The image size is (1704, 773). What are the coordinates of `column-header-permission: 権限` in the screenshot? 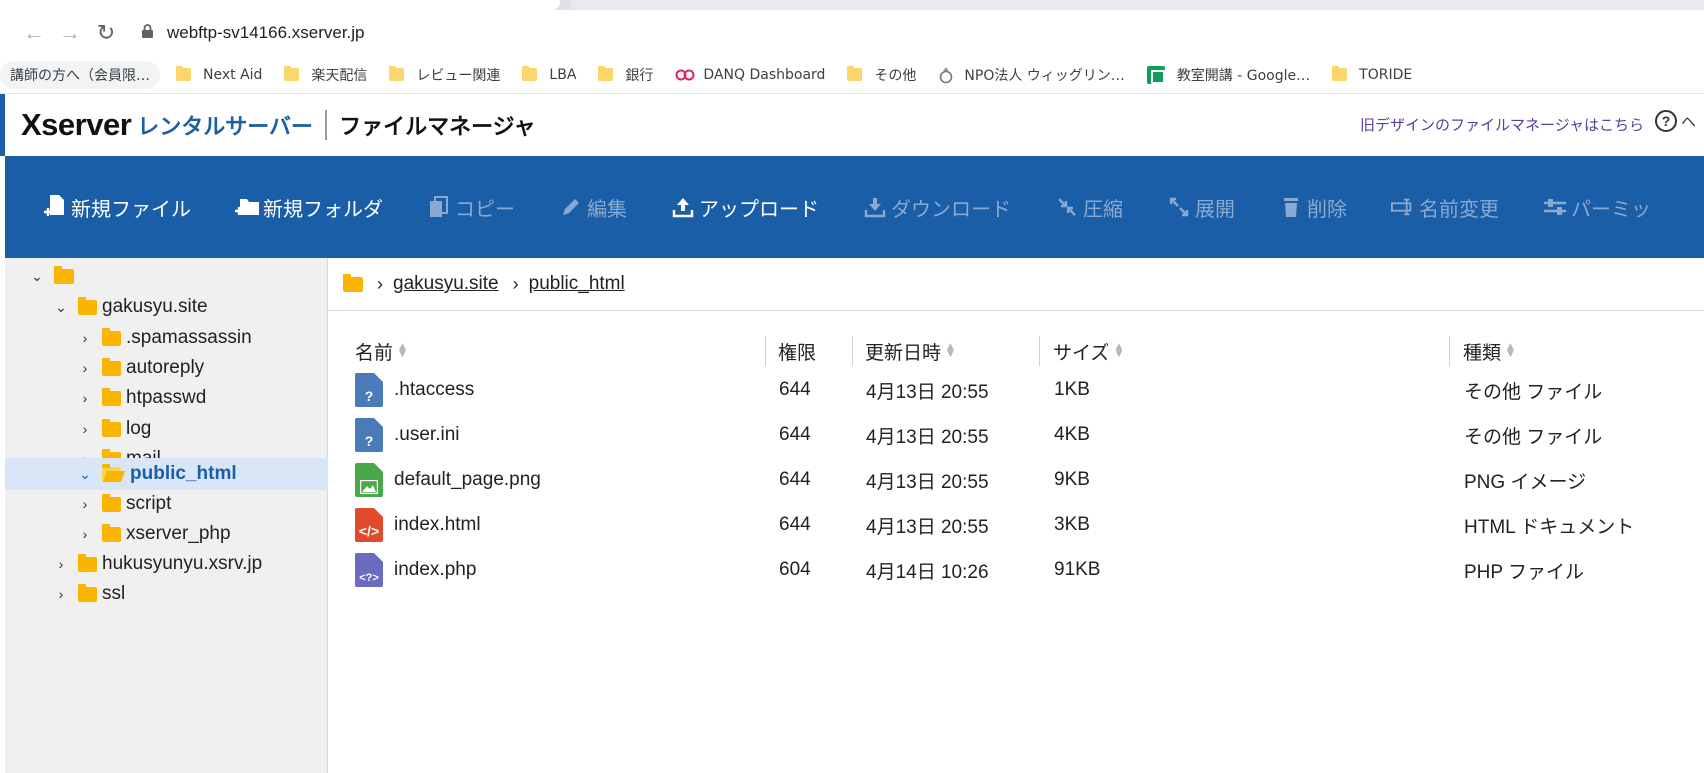 It's located at (797, 351).